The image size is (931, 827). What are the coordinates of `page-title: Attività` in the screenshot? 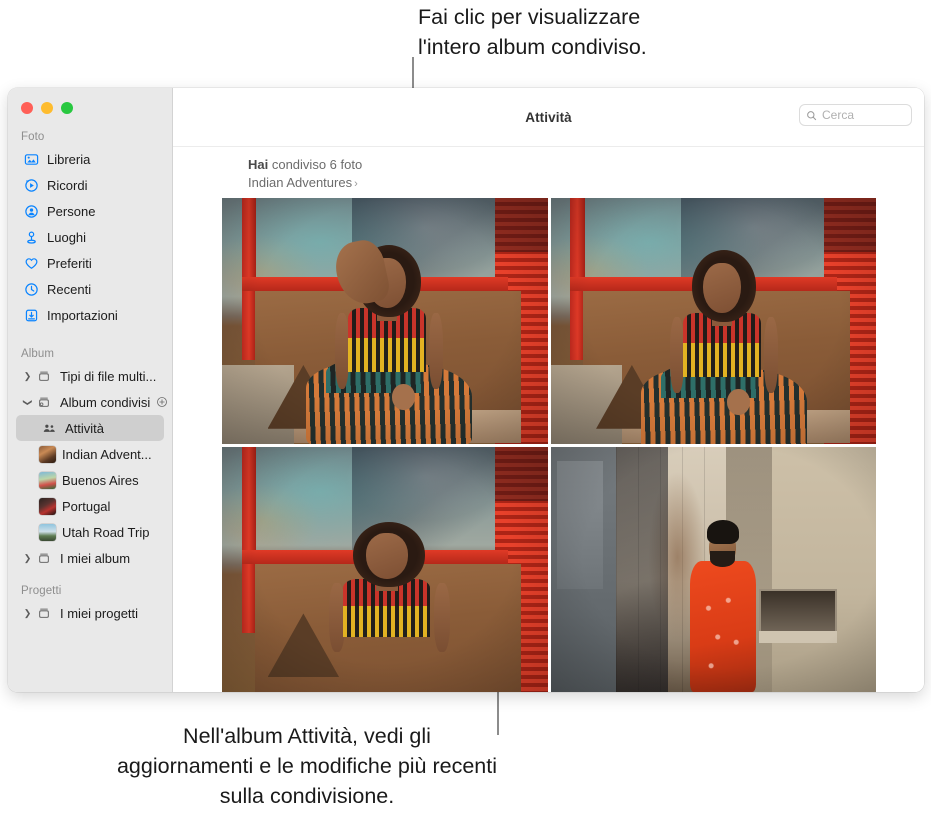 It's located at (548, 117).